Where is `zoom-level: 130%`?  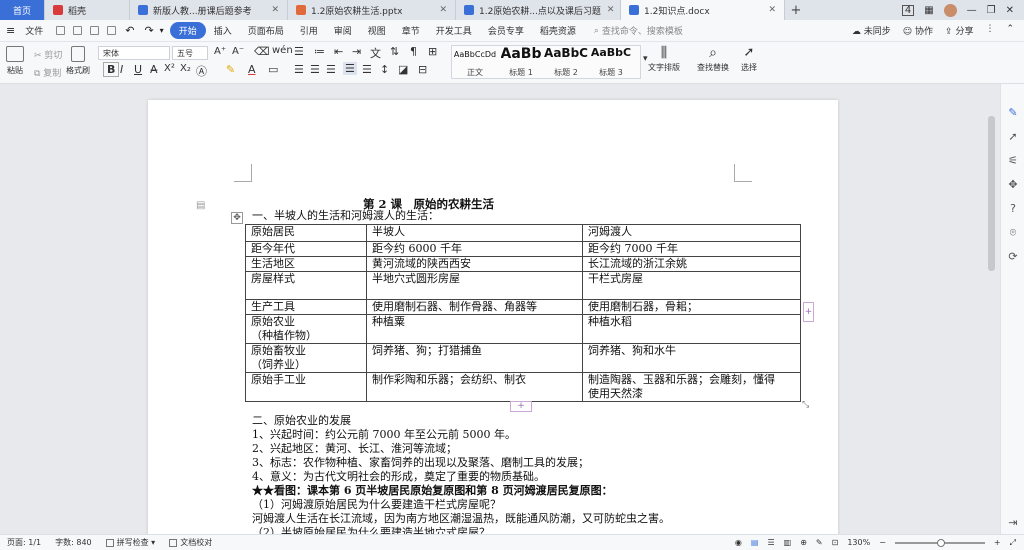 zoom-level: 130% is located at coordinates (858, 542).